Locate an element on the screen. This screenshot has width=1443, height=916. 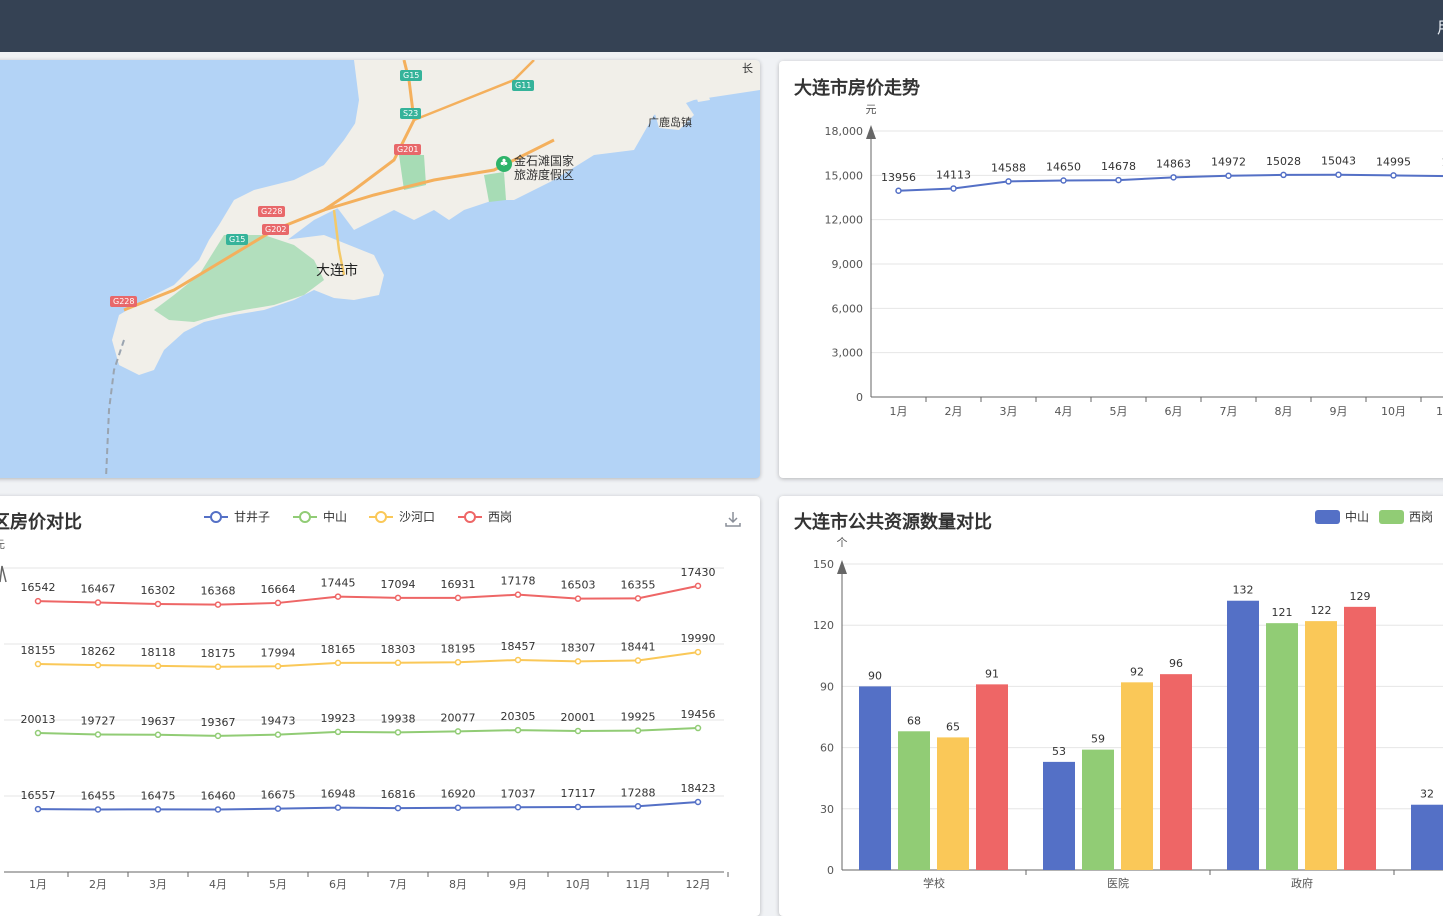
trend-value-label: 14678 is located at coordinates (1118, 166).